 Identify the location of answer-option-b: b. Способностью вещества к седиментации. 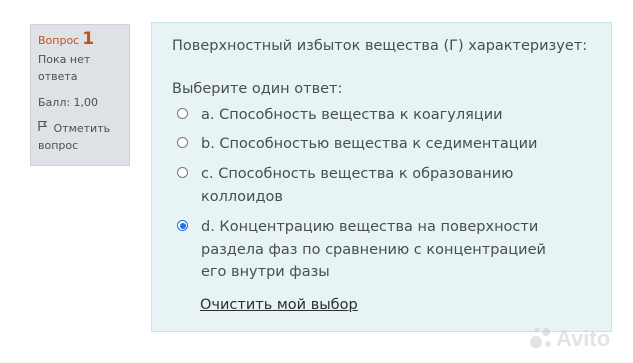
(387, 144).